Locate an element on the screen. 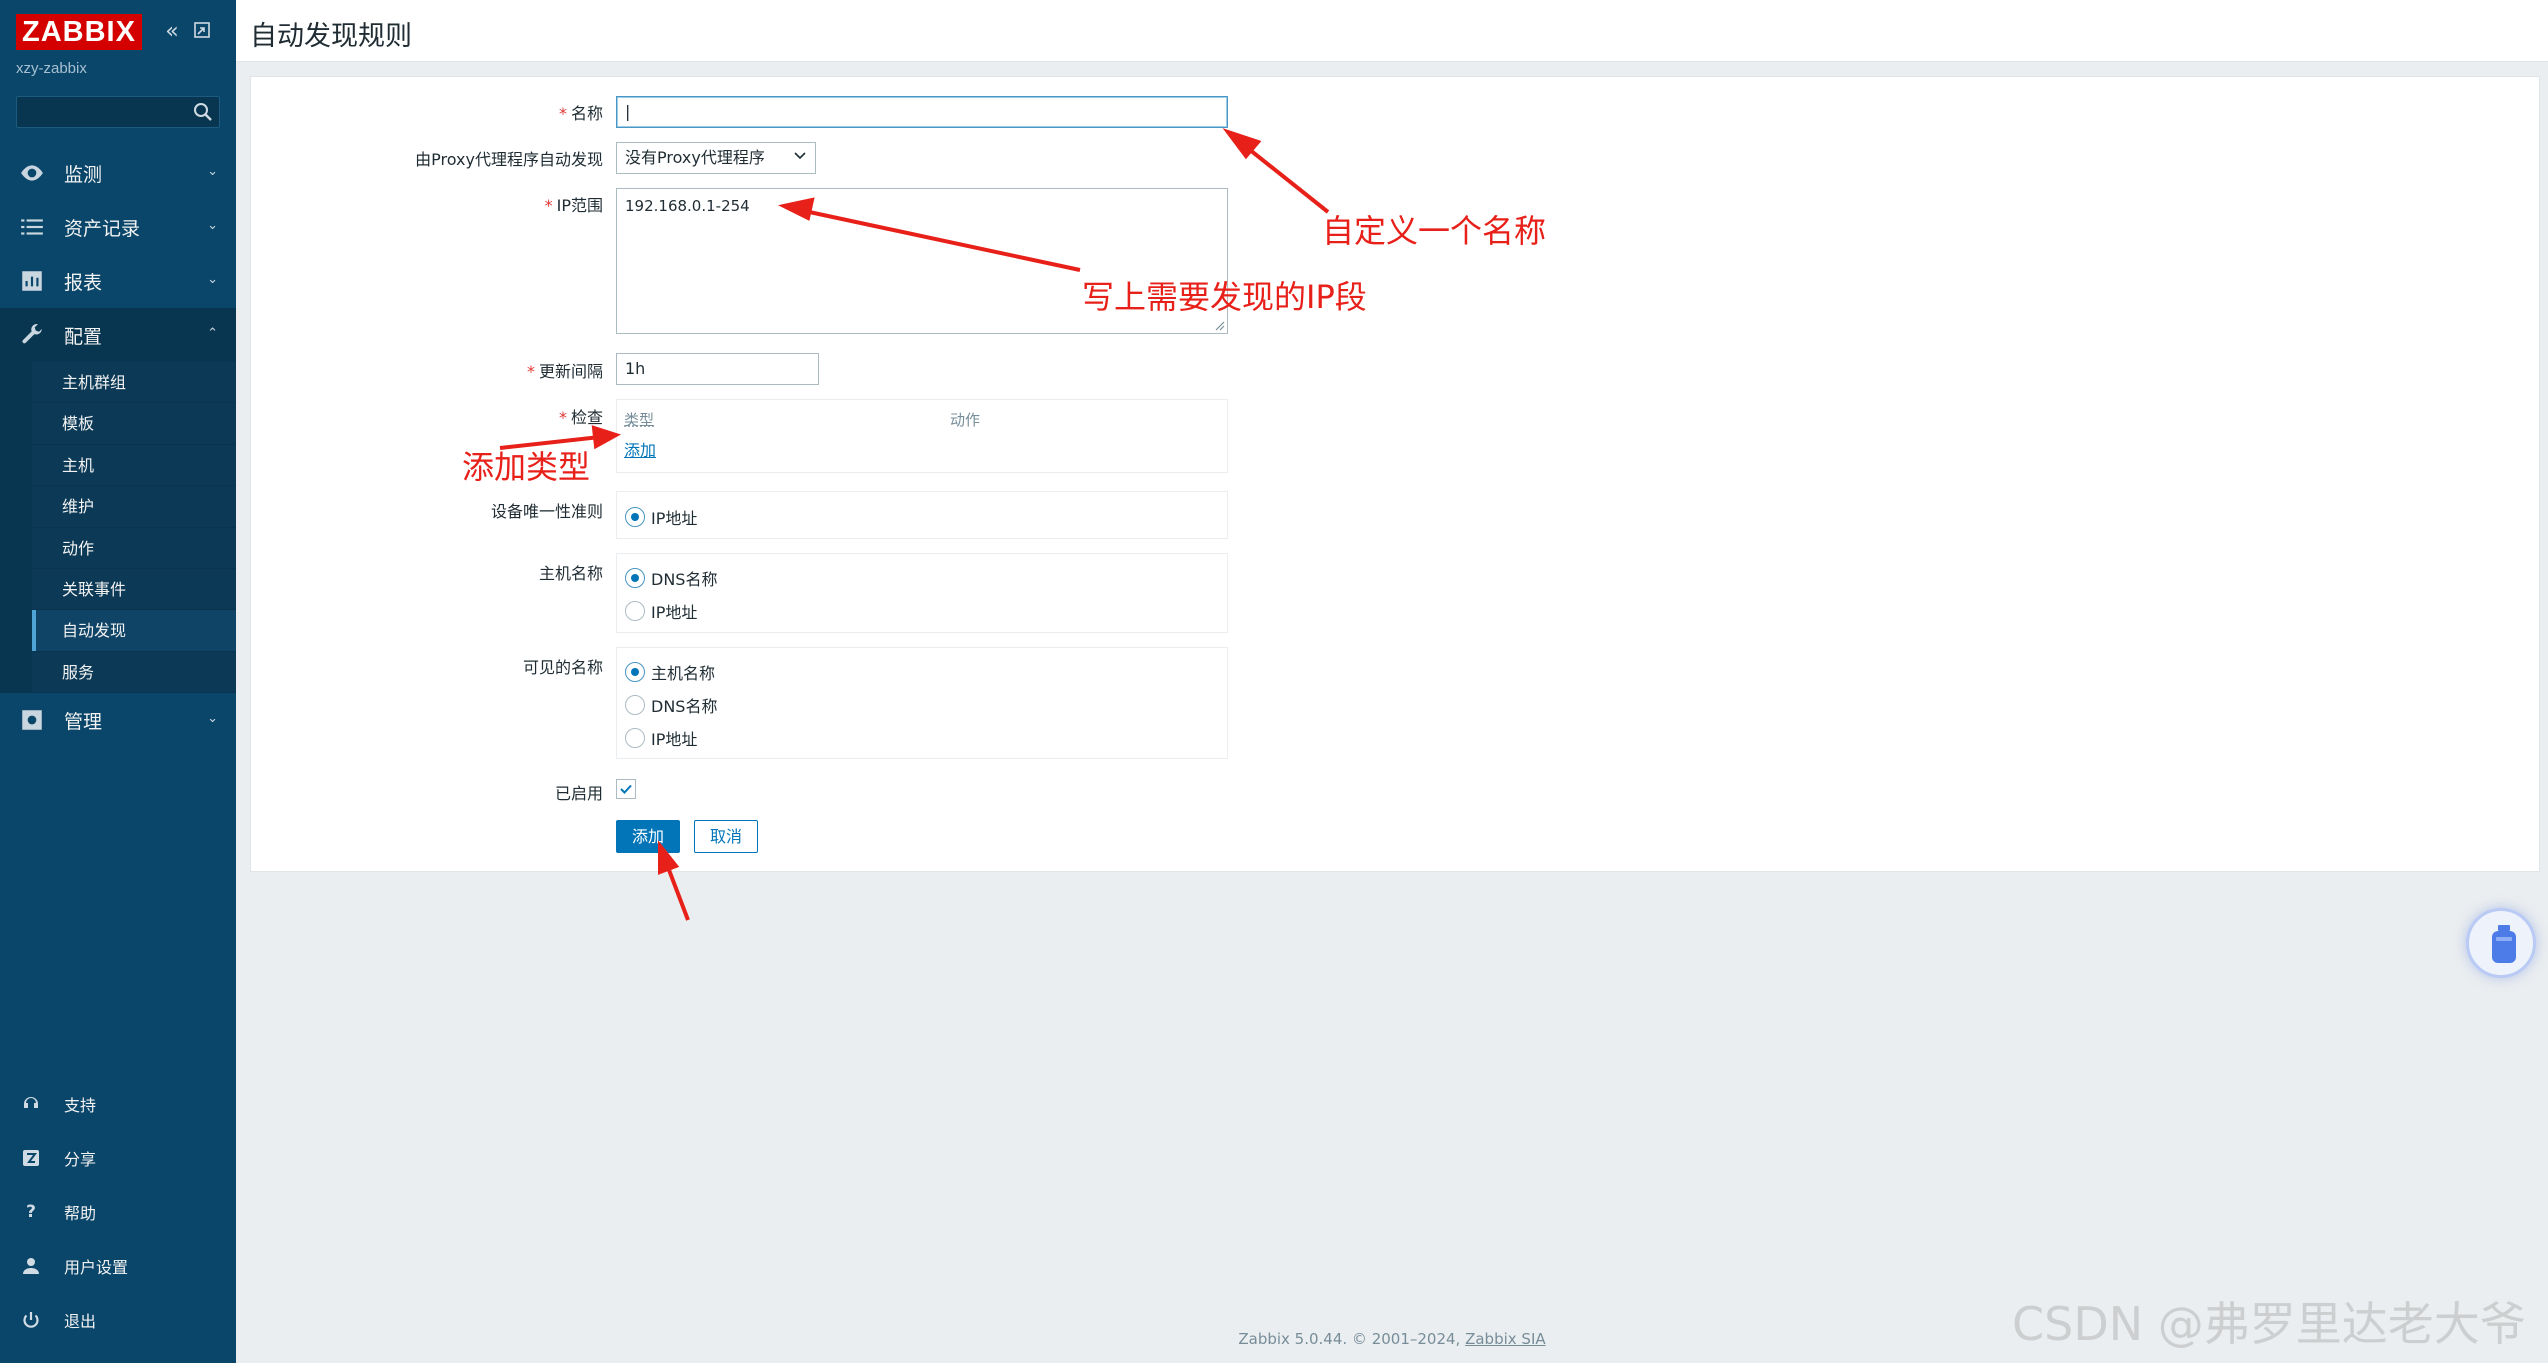 The image size is (2548, 1363). ip-range-value: 192.168.0.1-254 is located at coordinates (687, 206).